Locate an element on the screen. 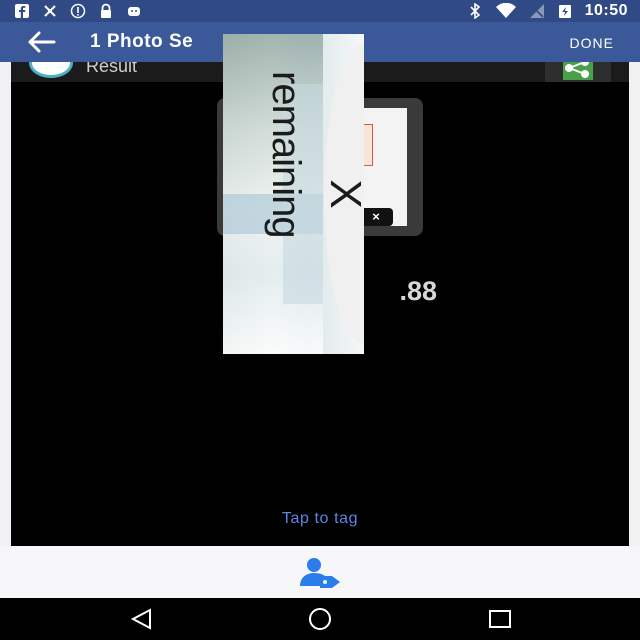 The height and width of the screenshot is (640, 640). android-icon is located at coordinates (134, 11).